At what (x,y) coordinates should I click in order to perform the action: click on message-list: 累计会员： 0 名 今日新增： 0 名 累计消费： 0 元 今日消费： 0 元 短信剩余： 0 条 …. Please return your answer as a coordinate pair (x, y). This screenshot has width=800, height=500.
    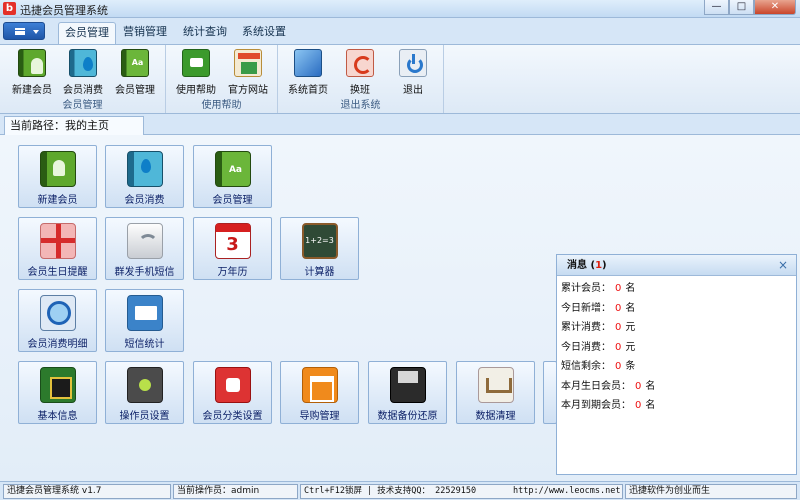
    Looking at the image, I should click on (676, 346).